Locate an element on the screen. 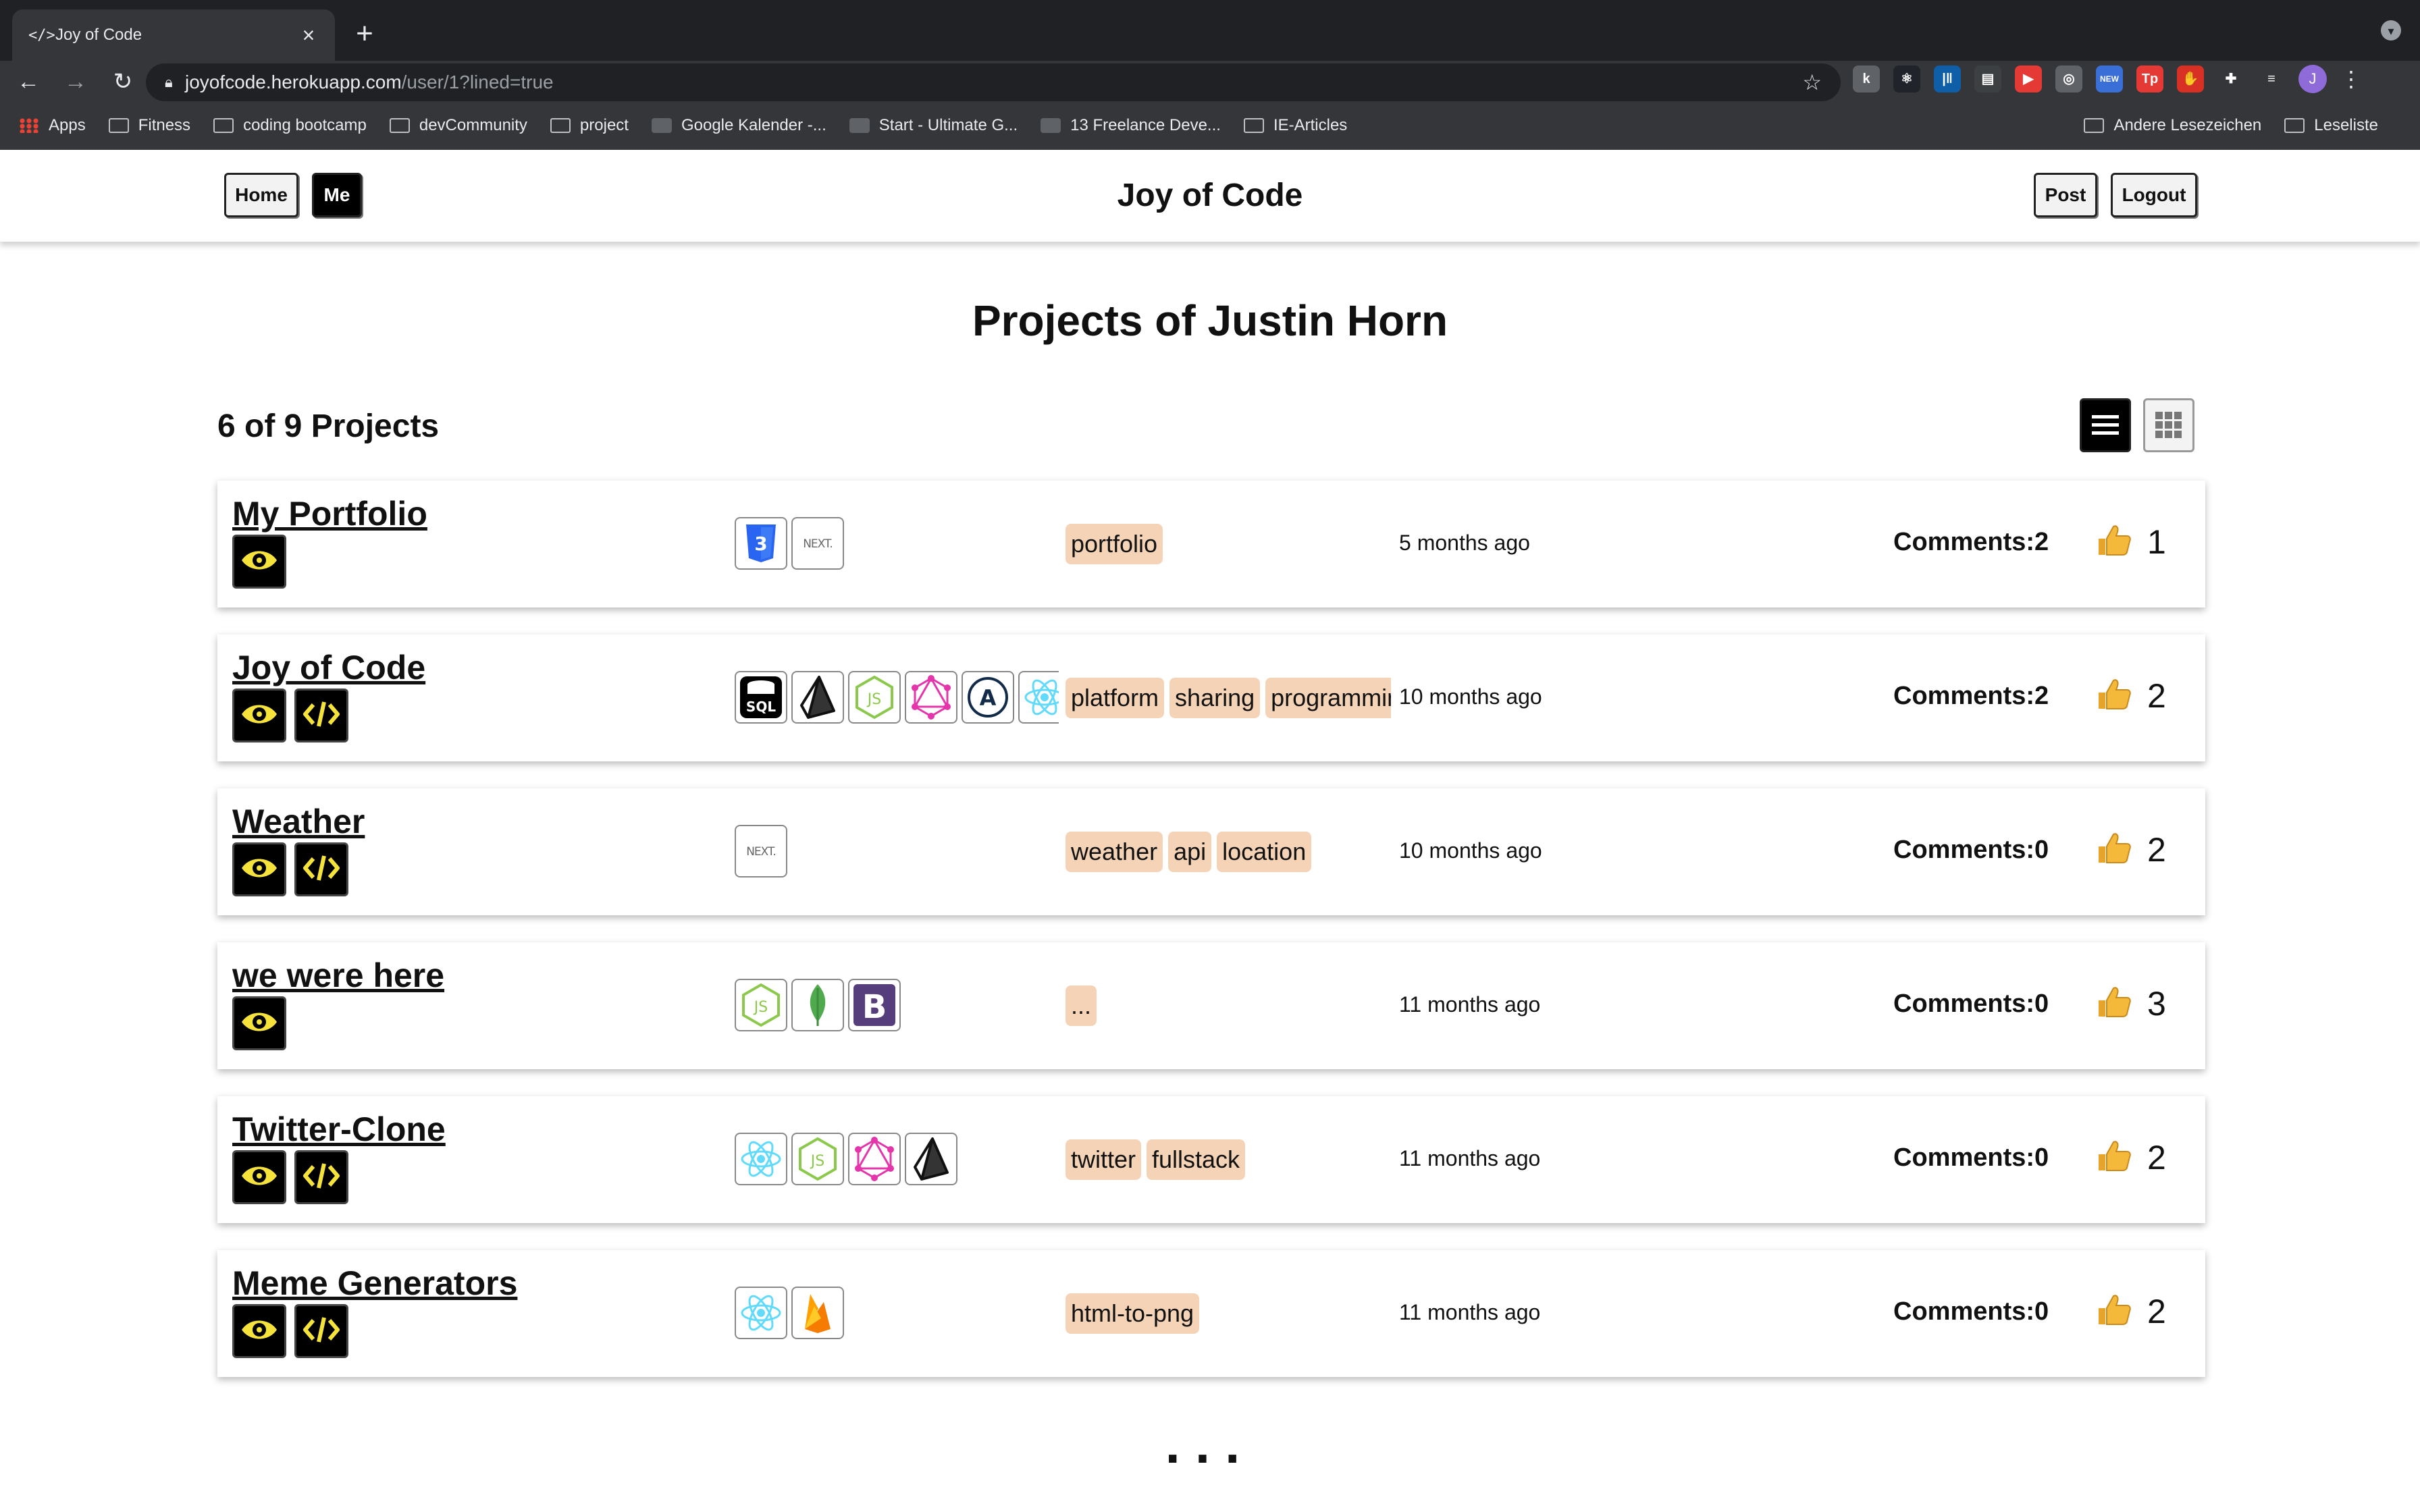  tab-search-icon: ▾ is located at coordinates (2391, 30).